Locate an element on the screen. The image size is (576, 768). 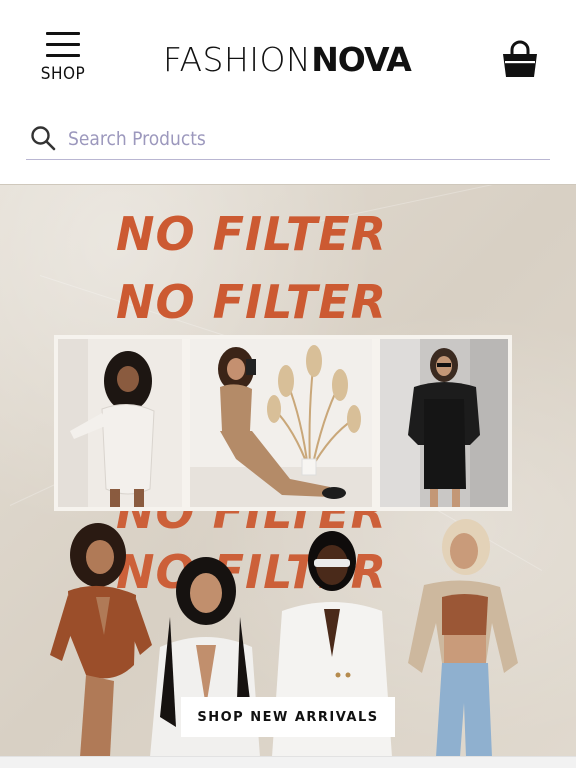
section-divider is located at coordinates (288, 762).